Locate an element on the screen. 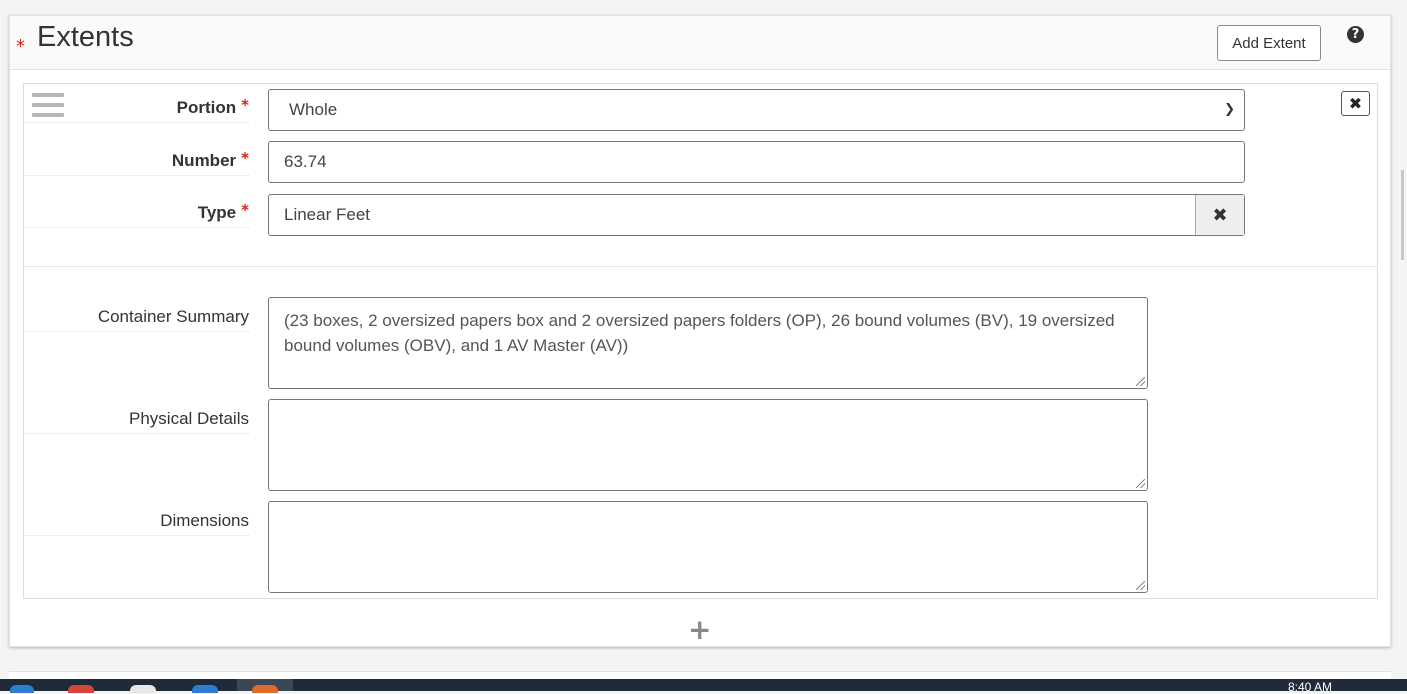 The image size is (1407, 694). section-title: Extents is located at coordinates (85, 37).